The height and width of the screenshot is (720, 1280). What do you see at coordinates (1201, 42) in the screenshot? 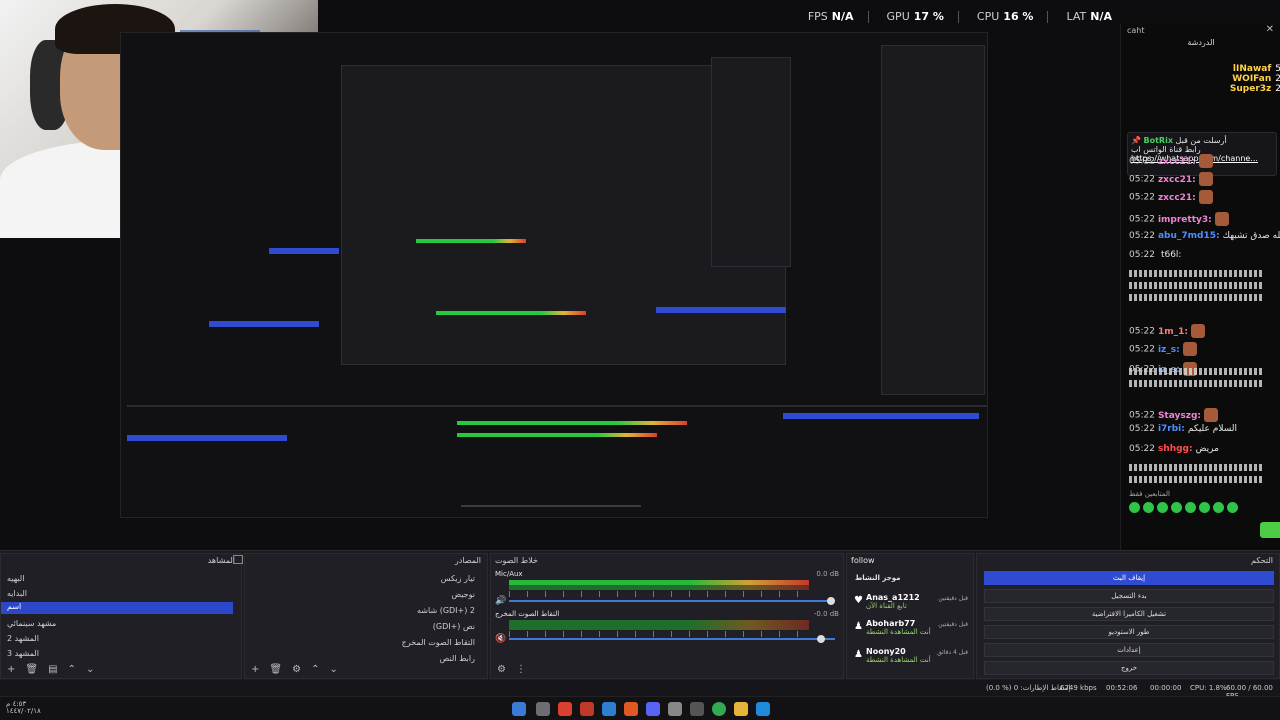
I see `chat-header: الدردشة` at bounding box center [1201, 42].